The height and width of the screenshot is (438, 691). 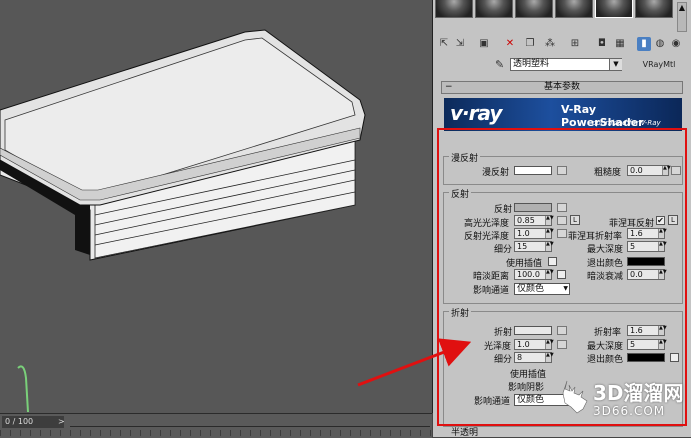 I want to click on reflect-map-button, so click(x=562, y=207).